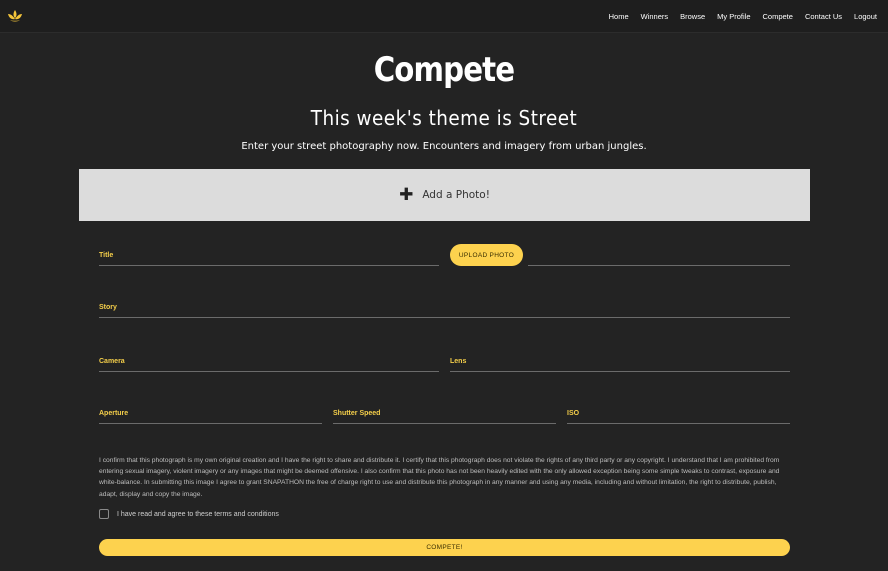 This screenshot has width=888, height=571. I want to click on add-photo-button: ✚ Add a Photo!, so click(444, 195).